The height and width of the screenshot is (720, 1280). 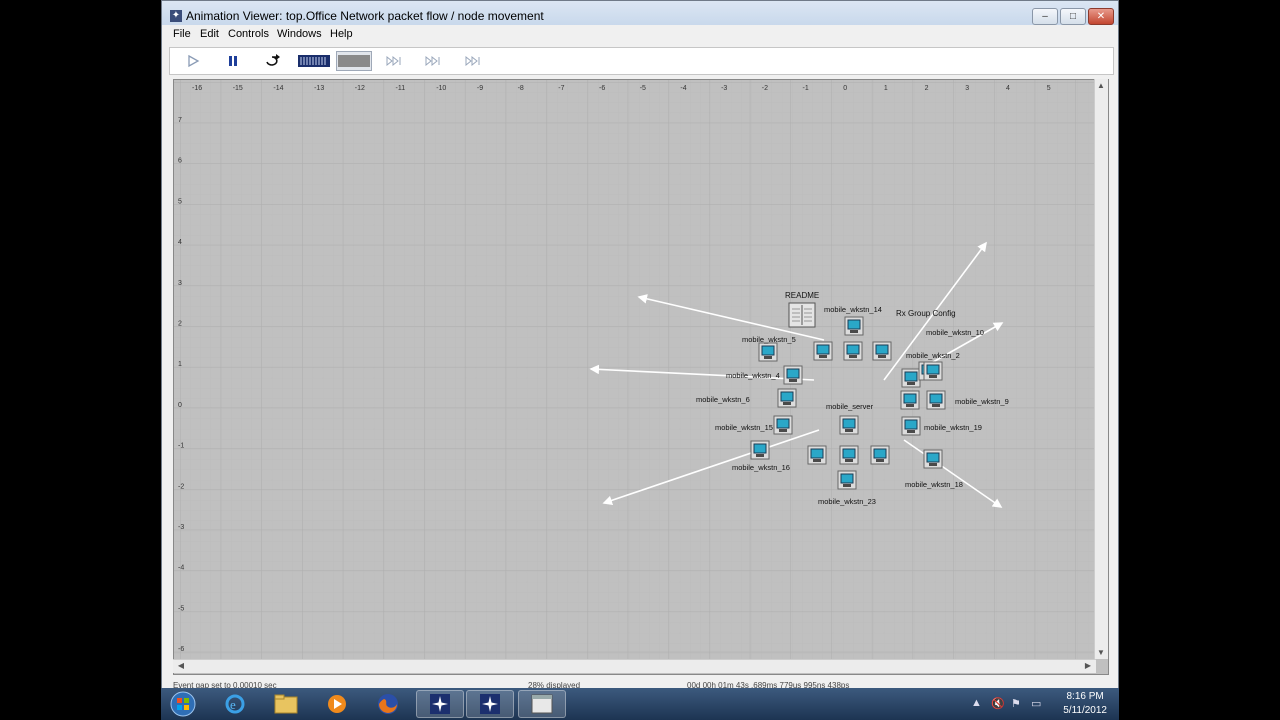 I want to click on menu-help: Help, so click(x=341, y=34).